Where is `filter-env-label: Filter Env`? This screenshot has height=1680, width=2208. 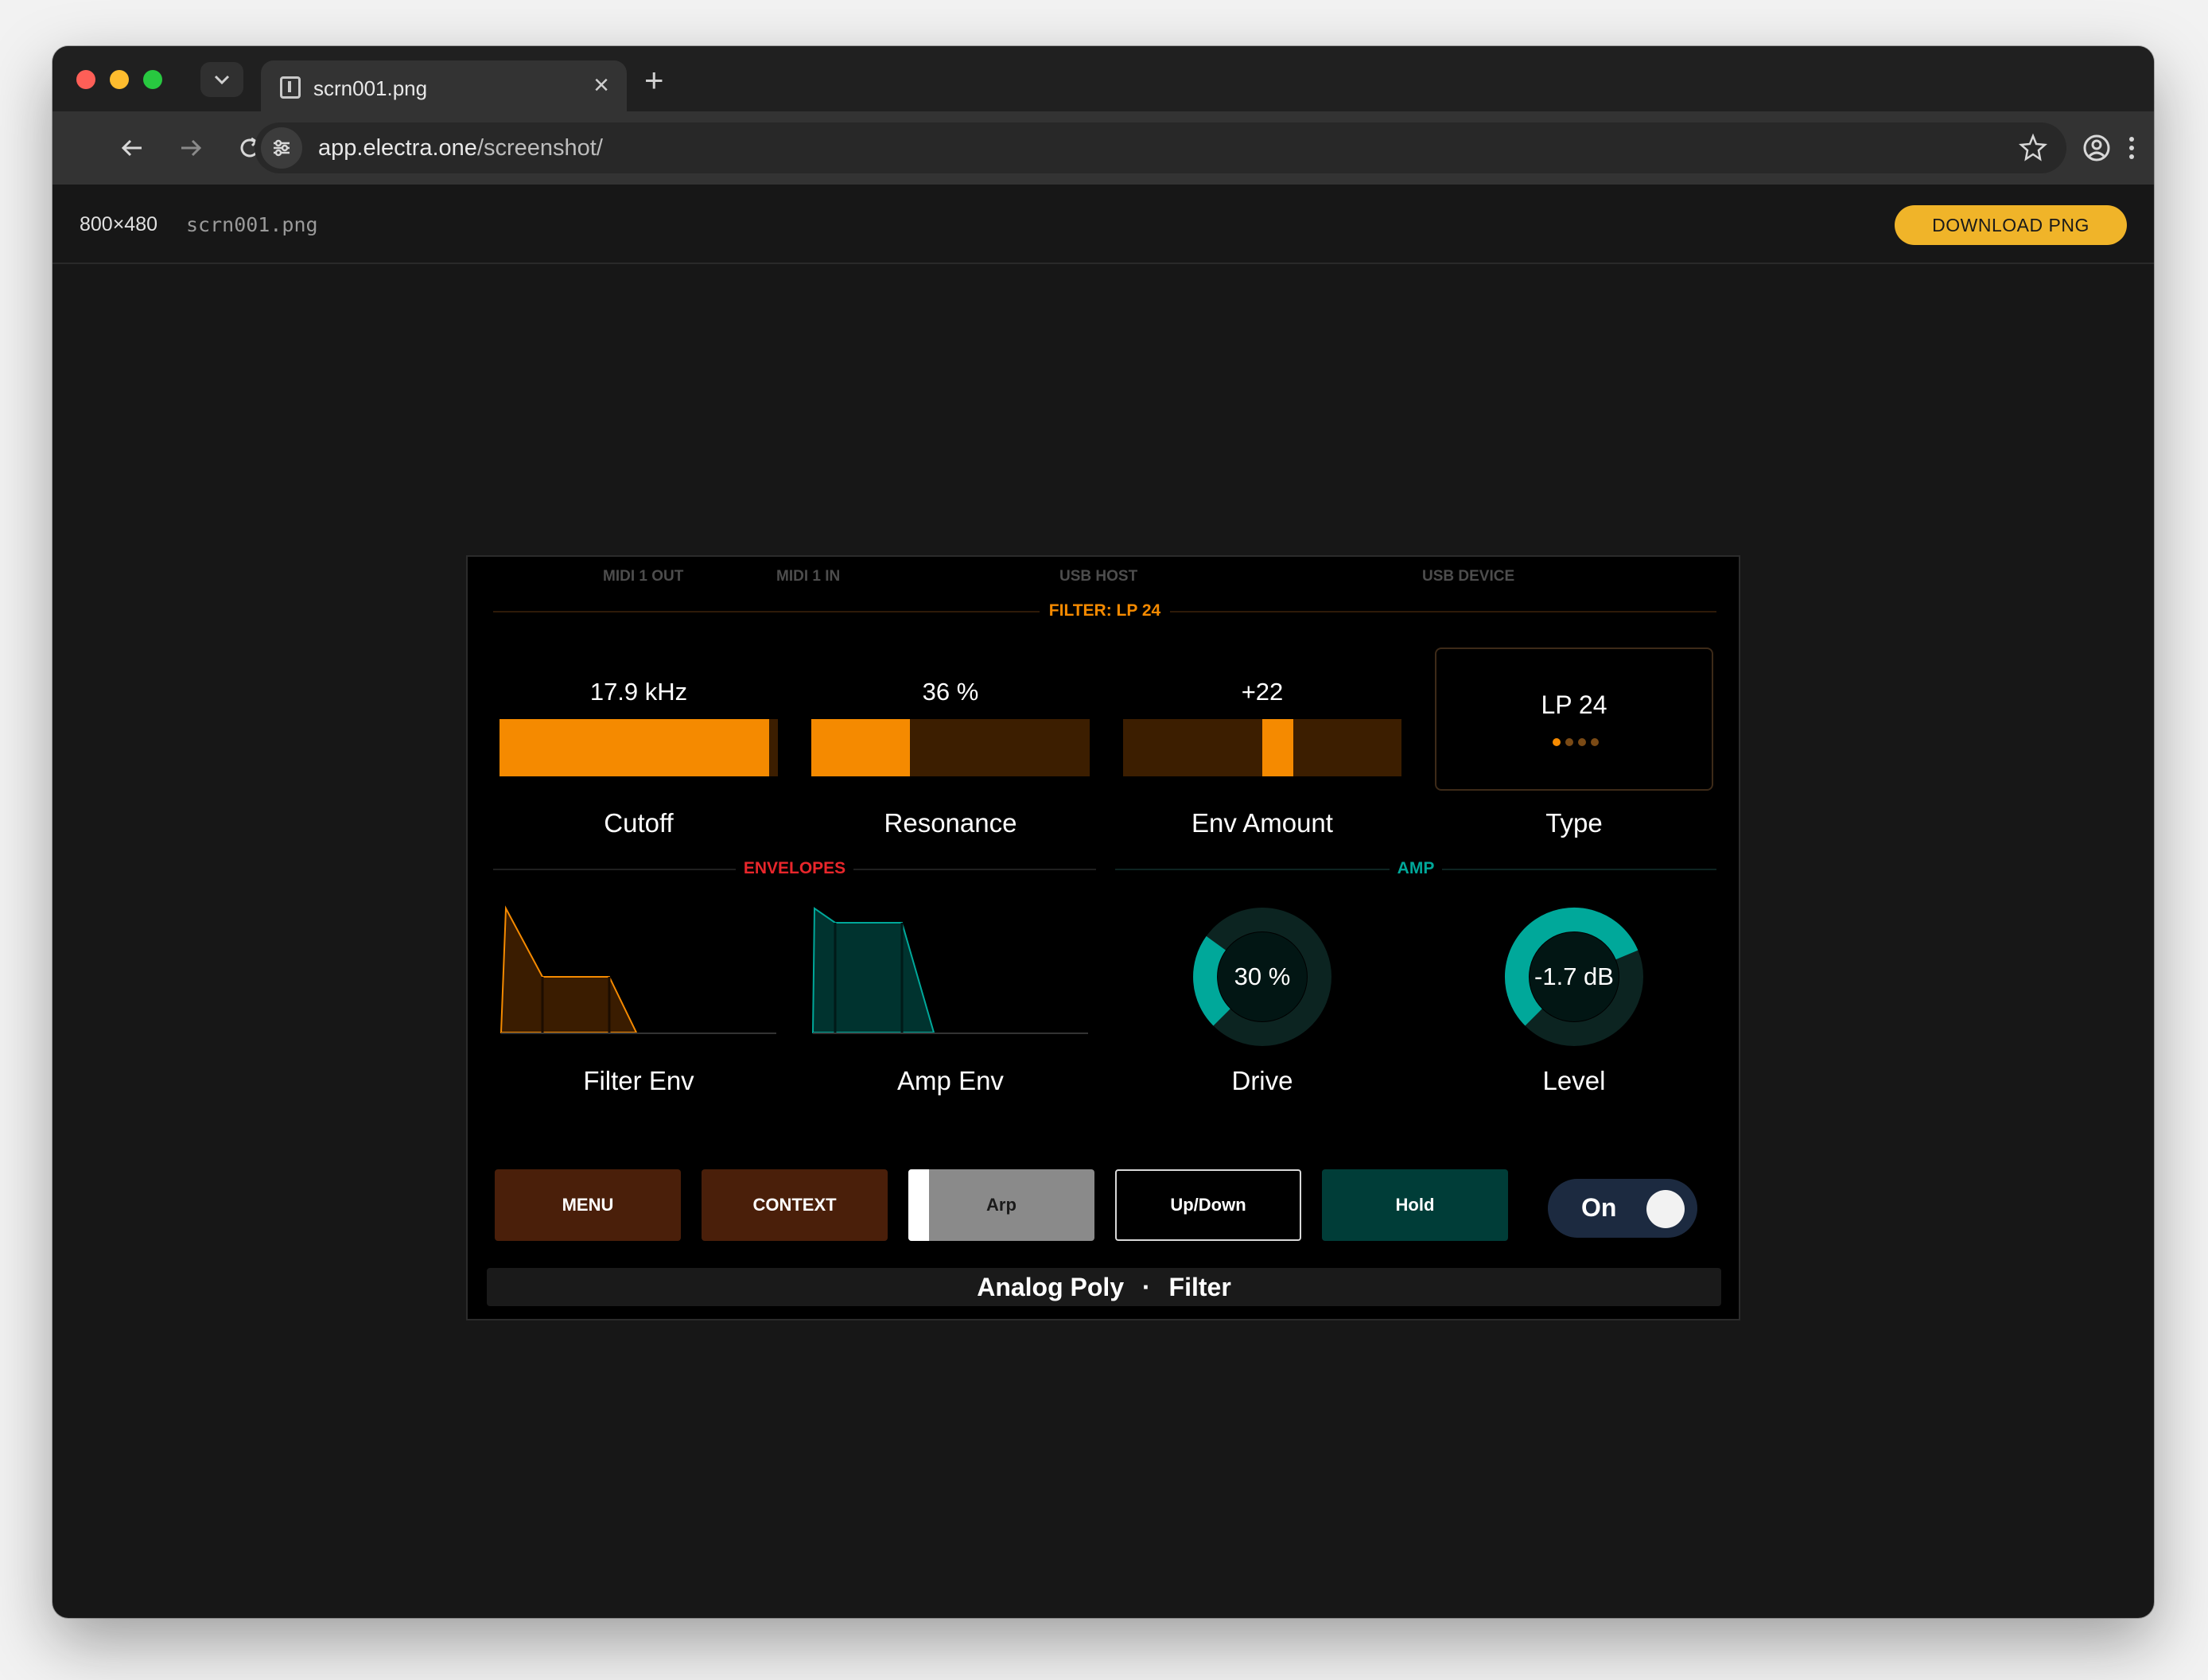
filter-env-label: Filter Env is located at coordinates (638, 1080).